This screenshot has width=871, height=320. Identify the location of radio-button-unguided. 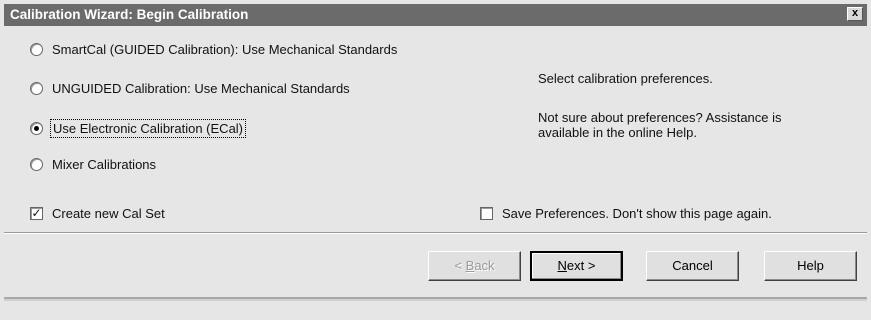
(36, 88).